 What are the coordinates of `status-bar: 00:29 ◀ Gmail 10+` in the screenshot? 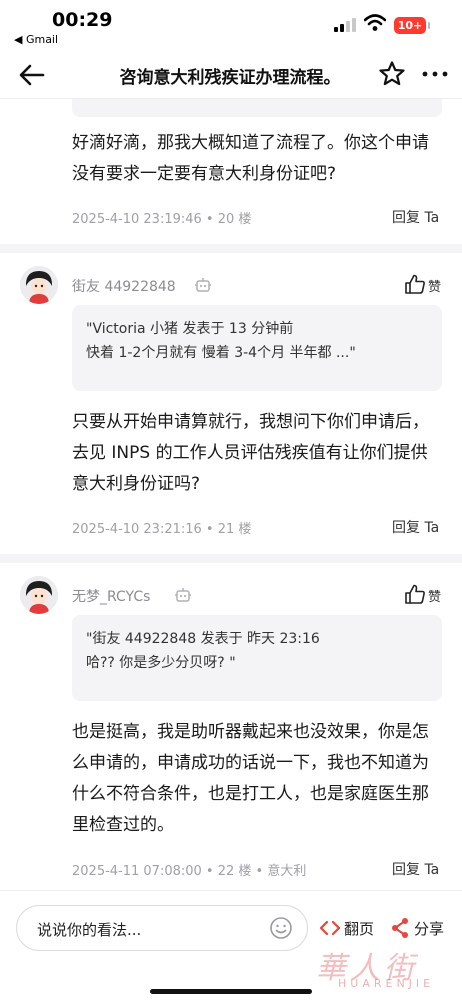 It's located at (231, 25).